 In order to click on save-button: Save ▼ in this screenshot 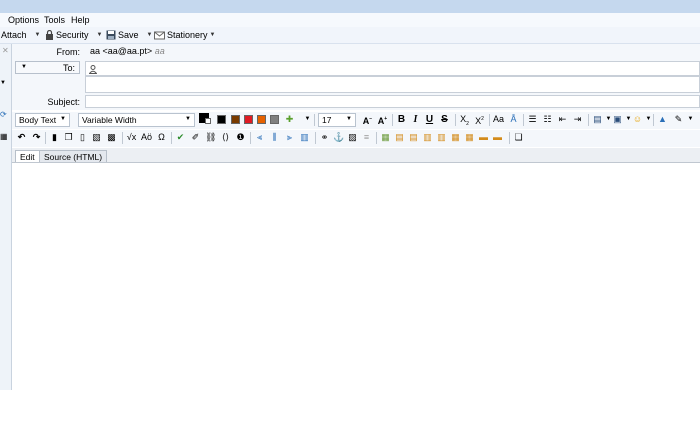, I will do `click(129, 35)`.